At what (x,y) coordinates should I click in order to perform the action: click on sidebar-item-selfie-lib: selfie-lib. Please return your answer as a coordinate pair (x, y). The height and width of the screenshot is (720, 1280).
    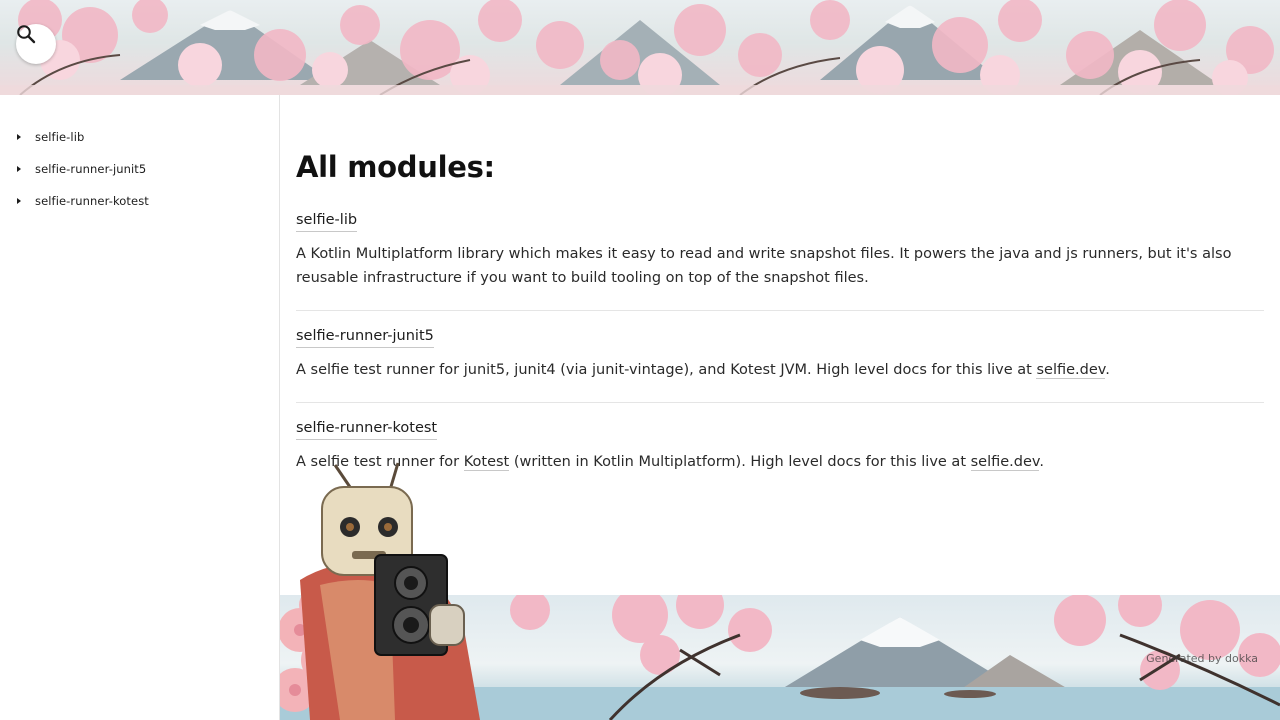
    Looking at the image, I should click on (139, 137).